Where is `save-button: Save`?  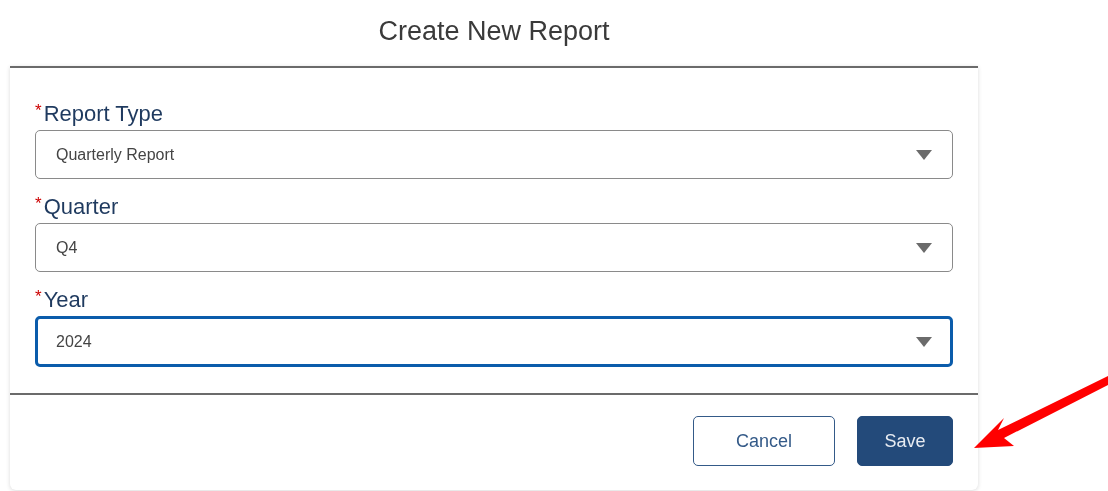 save-button: Save is located at coordinates (905, 441).